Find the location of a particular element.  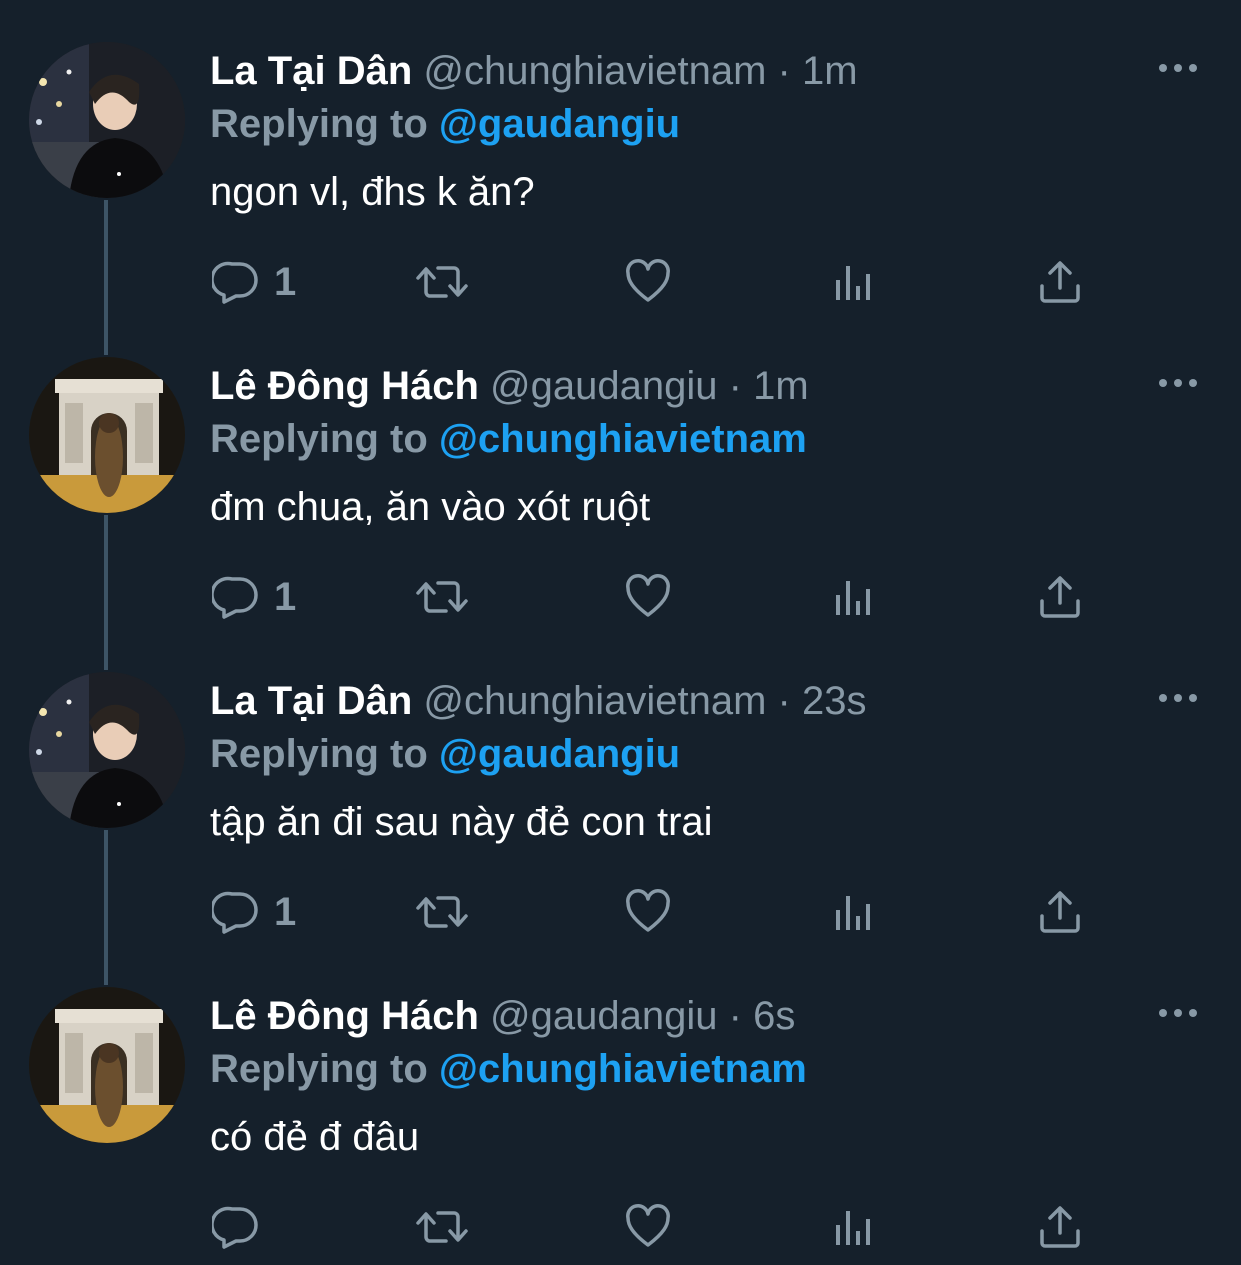

tweet-text: đm chua, ăn vào xót ruột is located at coordinates (430, 507).